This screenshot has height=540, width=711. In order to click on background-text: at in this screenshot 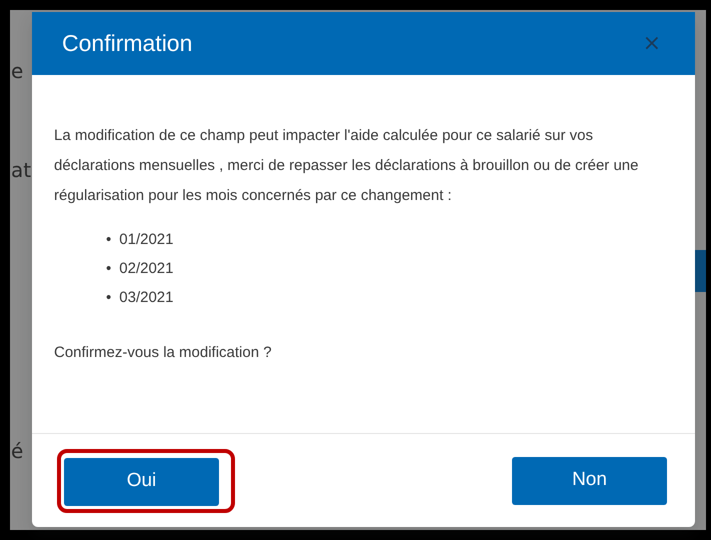, I will do `click(21, 170)`.